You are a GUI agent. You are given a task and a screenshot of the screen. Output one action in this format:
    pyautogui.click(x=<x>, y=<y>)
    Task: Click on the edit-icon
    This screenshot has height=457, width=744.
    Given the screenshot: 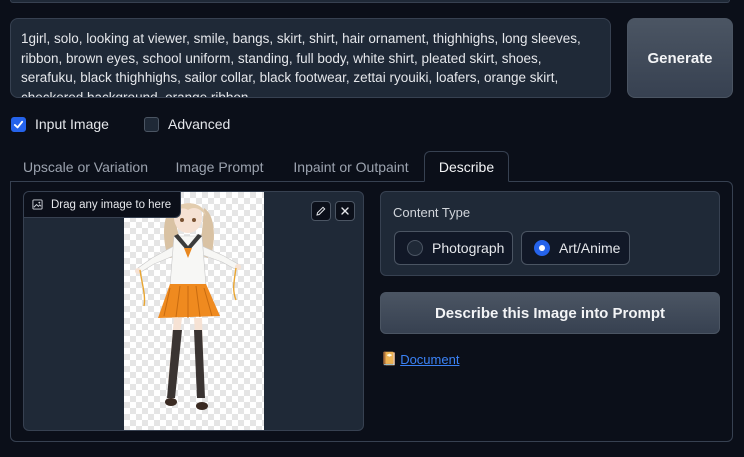 What is the action you would take?
    pyautogui.click(x=321, y=211)
    